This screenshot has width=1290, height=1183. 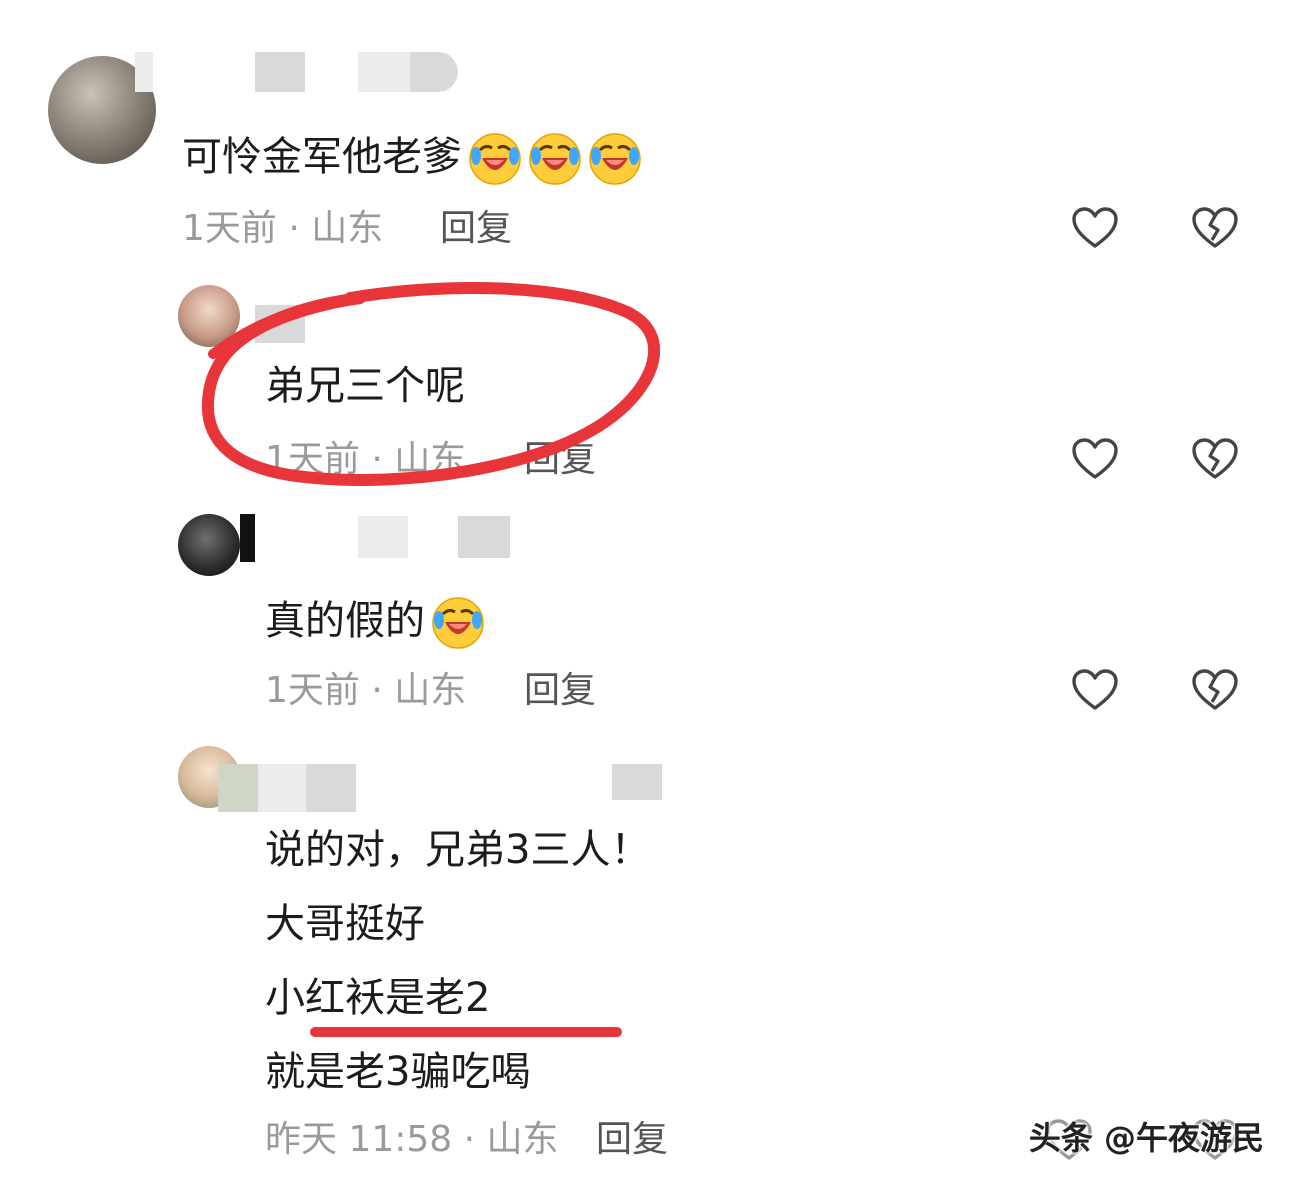 What do you see at coordinates (209, 545) in the screenshot?
I see `avatar` at bounding box center [209, 545].